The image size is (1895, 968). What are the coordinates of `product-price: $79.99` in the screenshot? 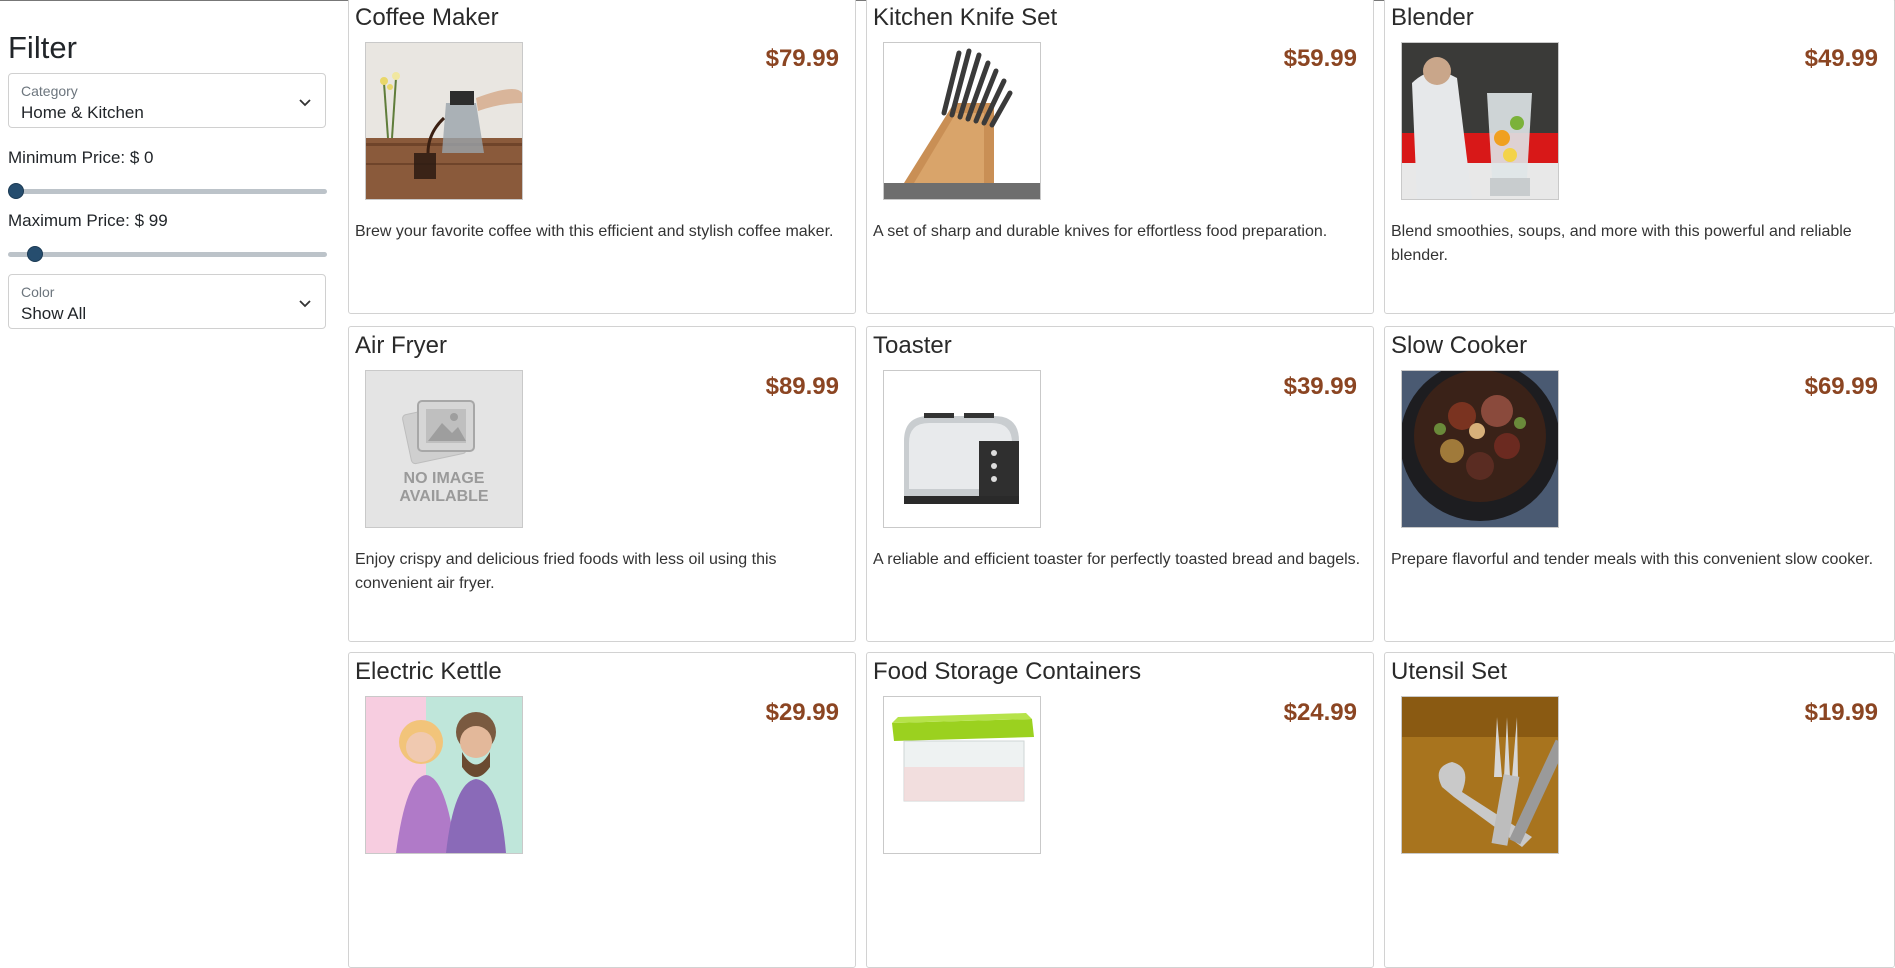 It's located at (802, 58).